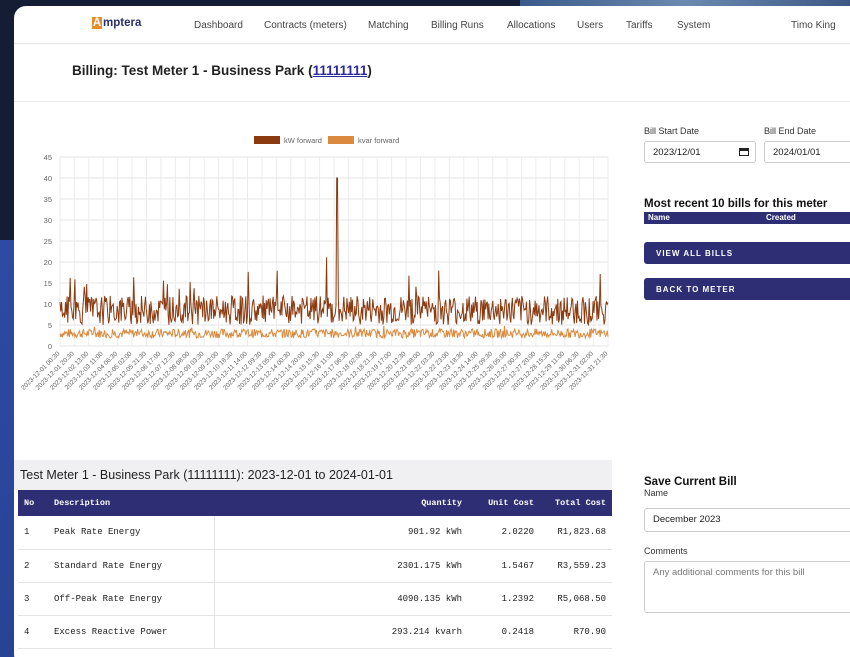  I want to click on y-tick-label: 15, so click(48, 283).